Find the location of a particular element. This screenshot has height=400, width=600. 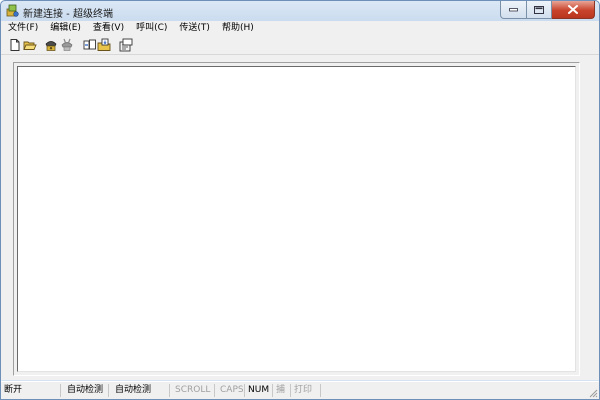

hyperterminal-app-icon is located at coordinates (12, 10).